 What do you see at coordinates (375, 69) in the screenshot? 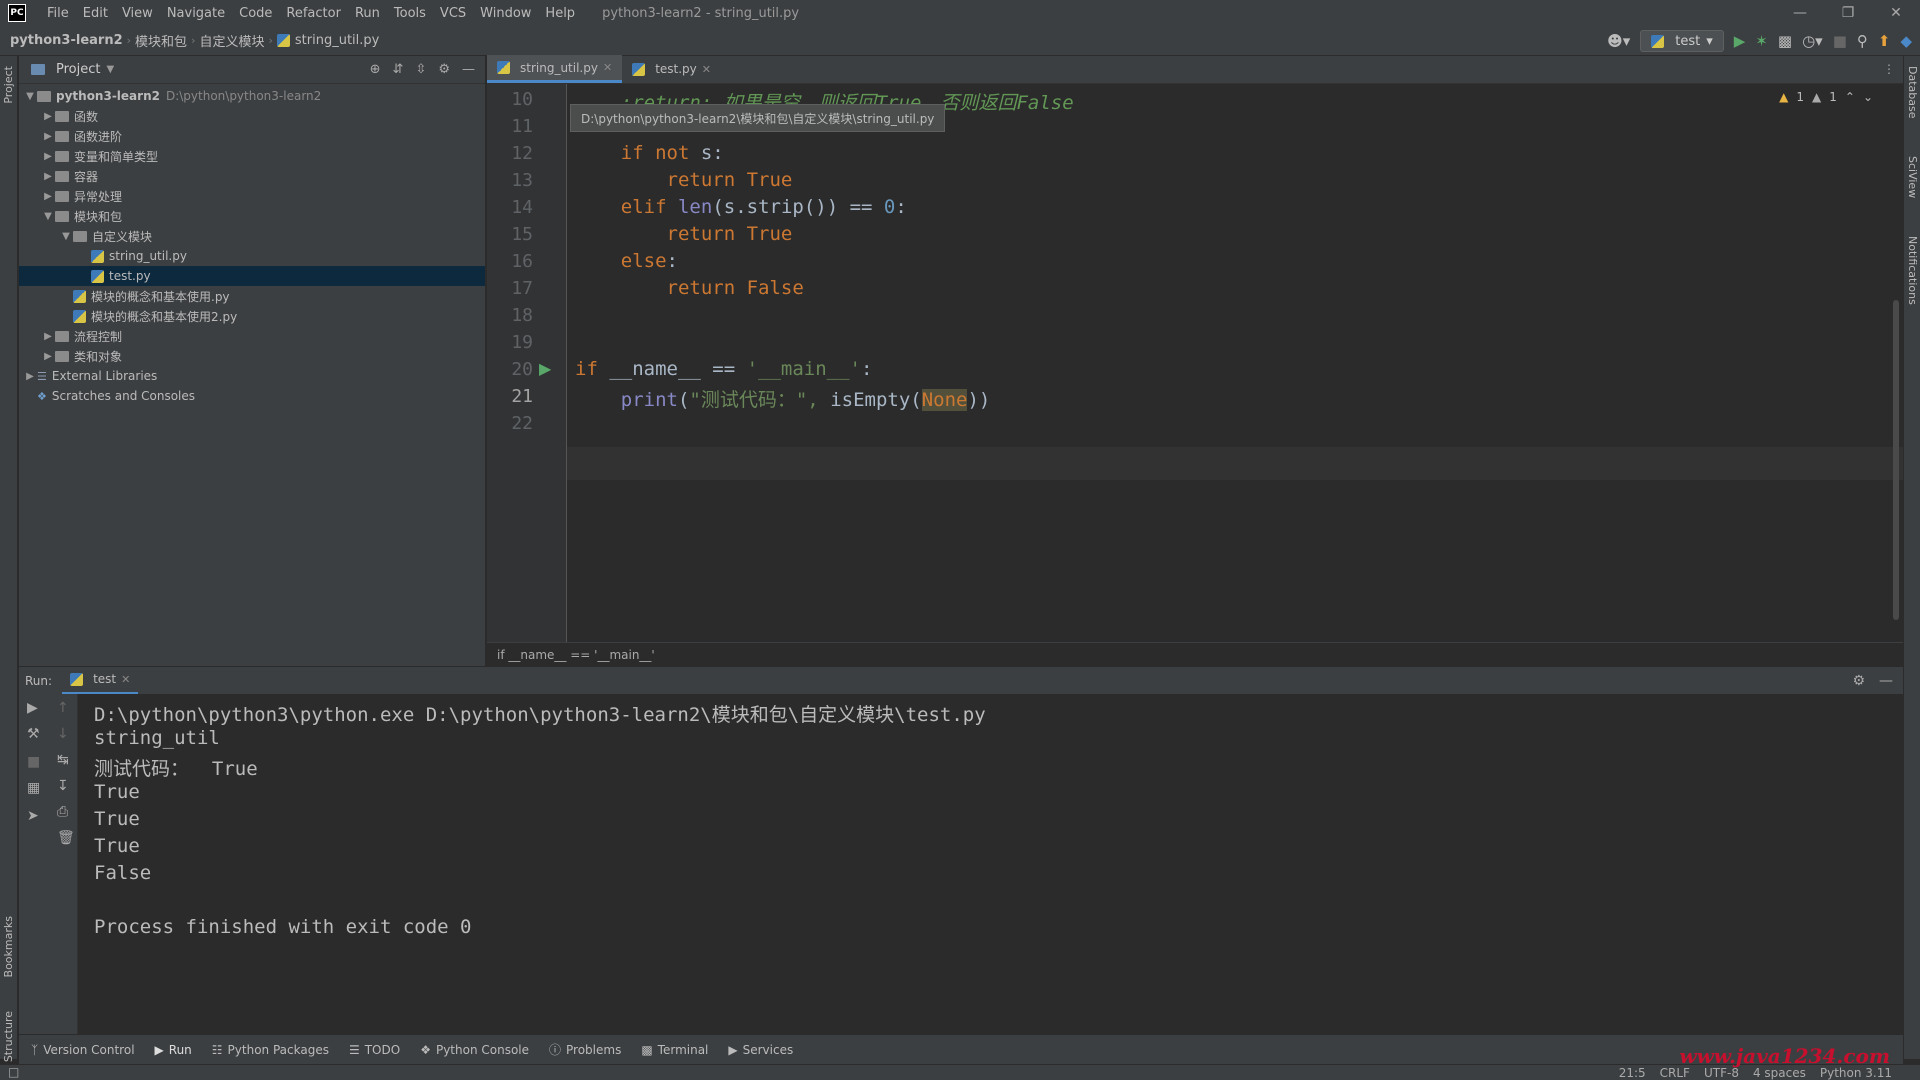
I see `locate-icon: ⊕` at bounding box center [375, 69].